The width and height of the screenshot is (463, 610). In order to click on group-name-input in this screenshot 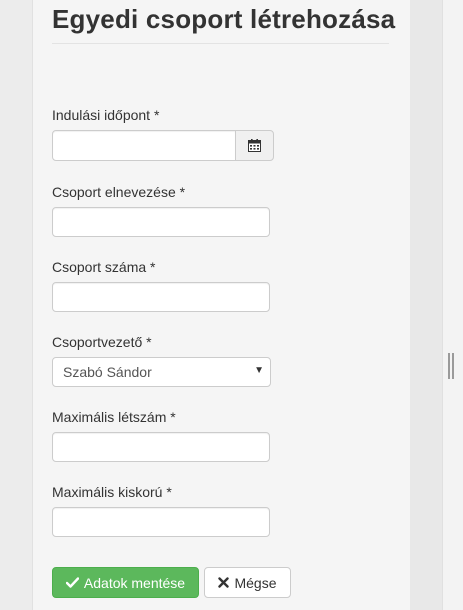, I will do `click(161, 222)`.